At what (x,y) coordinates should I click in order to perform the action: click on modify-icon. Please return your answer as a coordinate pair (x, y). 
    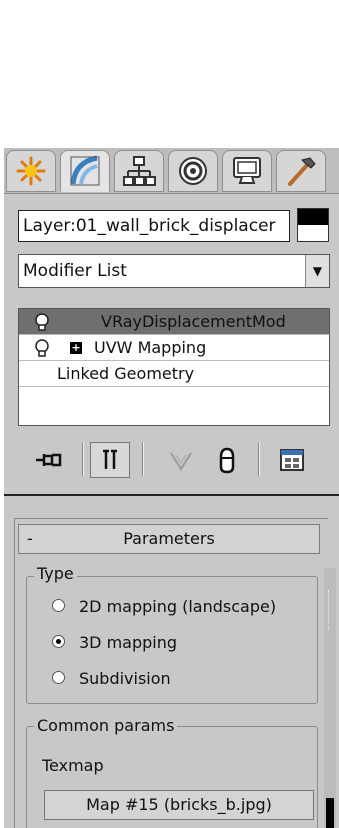
    Looking at the image, I should click on (85, 170).